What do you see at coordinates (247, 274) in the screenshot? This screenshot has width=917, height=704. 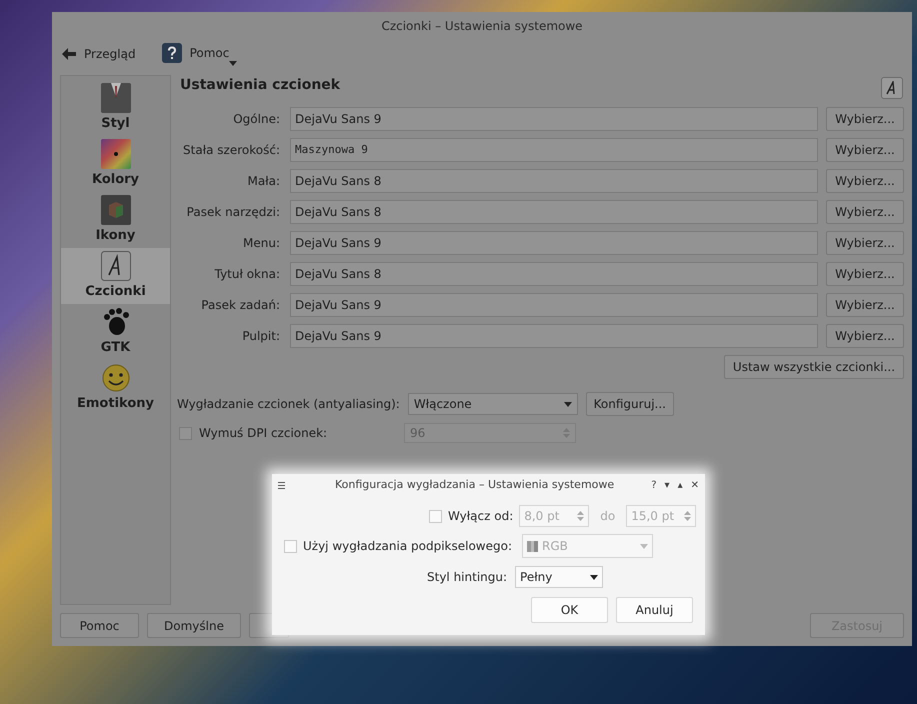 I see `field-label: Tytuł okna:` at bounding box center [247, 274].